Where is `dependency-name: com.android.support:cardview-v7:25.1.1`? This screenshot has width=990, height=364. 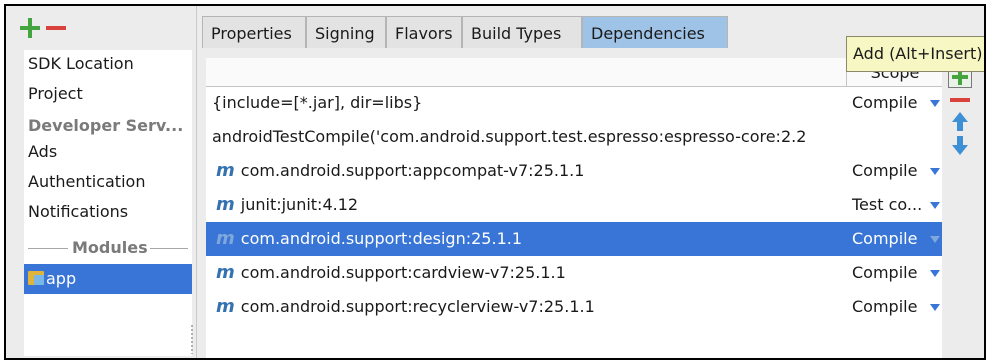
dependency-name: com.android.support:cardview-v7:25.1.1 is located at coordinates (403, 272).